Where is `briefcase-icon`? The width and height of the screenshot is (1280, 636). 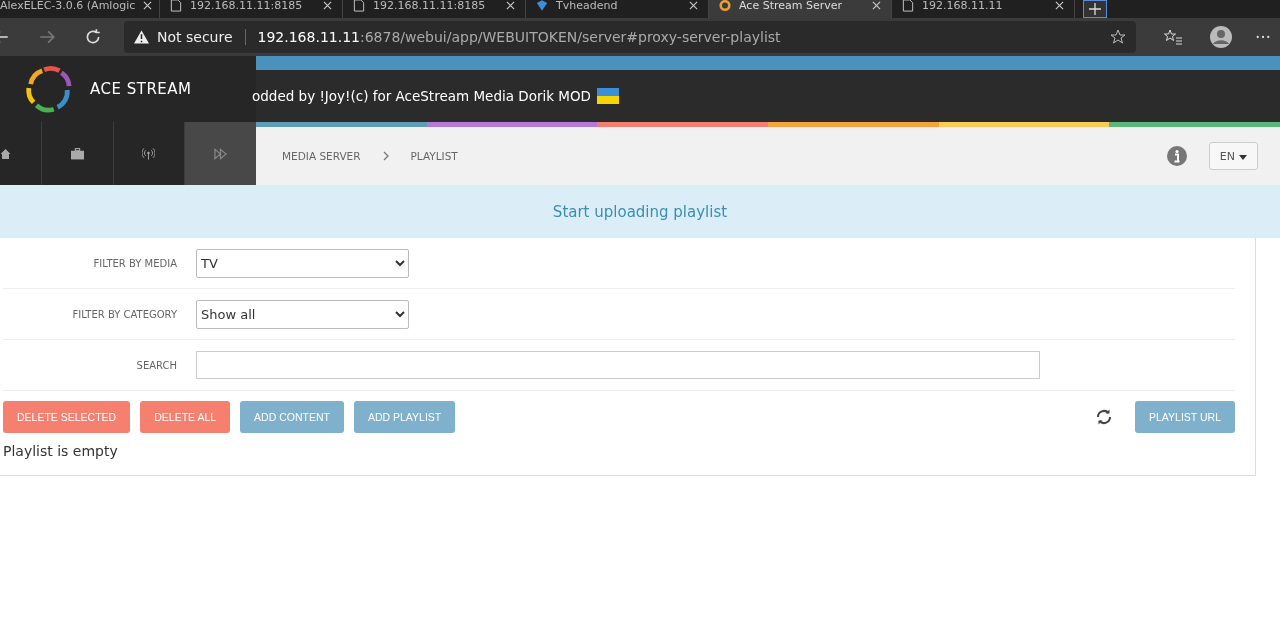
briefcase-icon is located at coordinates (77, 153).